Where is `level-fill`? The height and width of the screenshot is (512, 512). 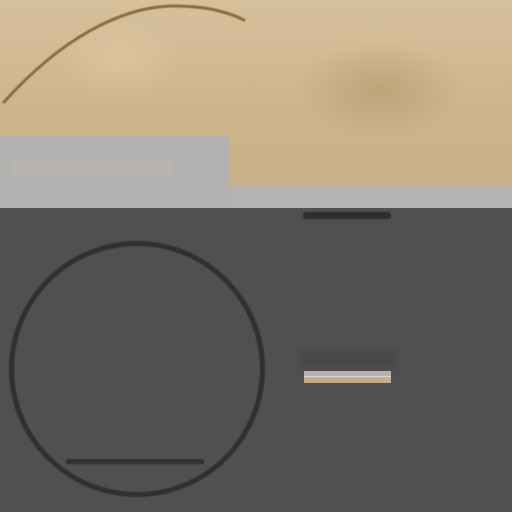 level-fill is located at coordinates (347, 381).